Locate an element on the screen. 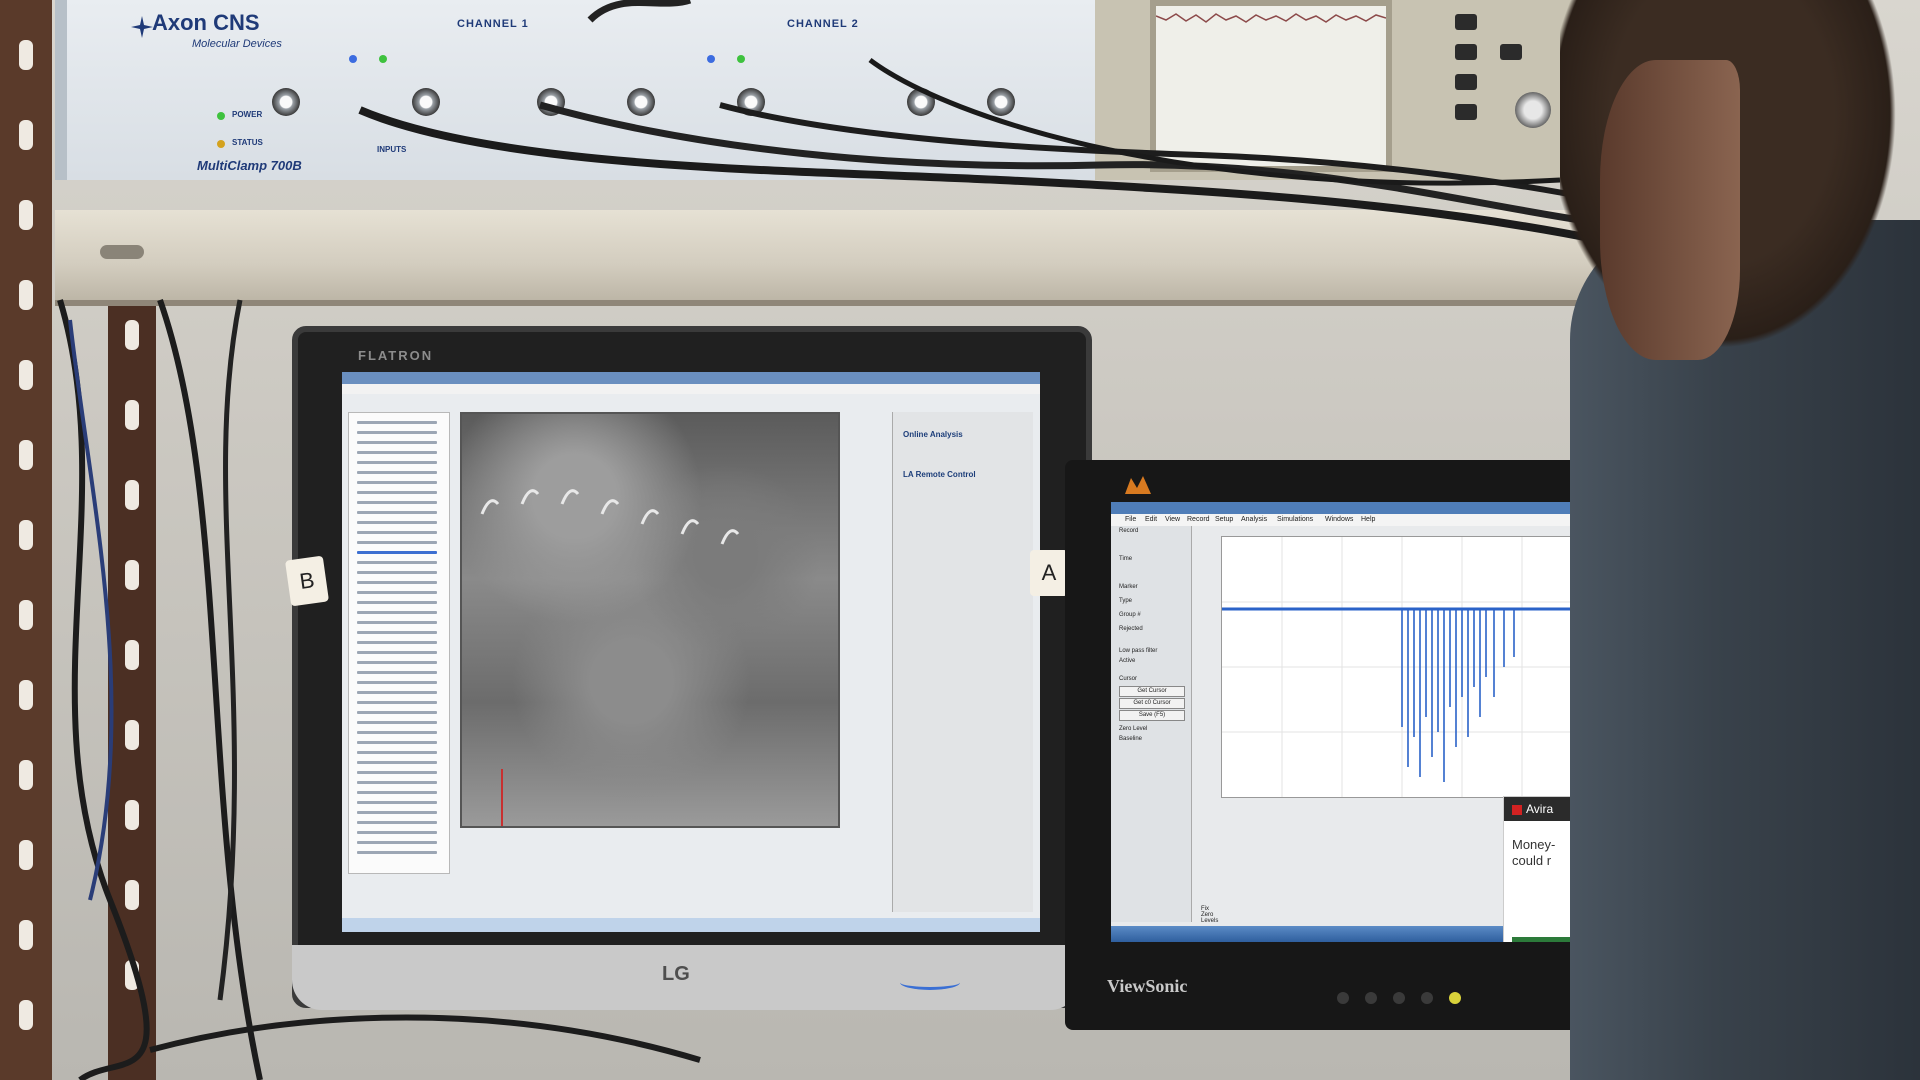 This screenshot has width=1920, height=1080. label-time: Time is located at coordinates (1126, 559).